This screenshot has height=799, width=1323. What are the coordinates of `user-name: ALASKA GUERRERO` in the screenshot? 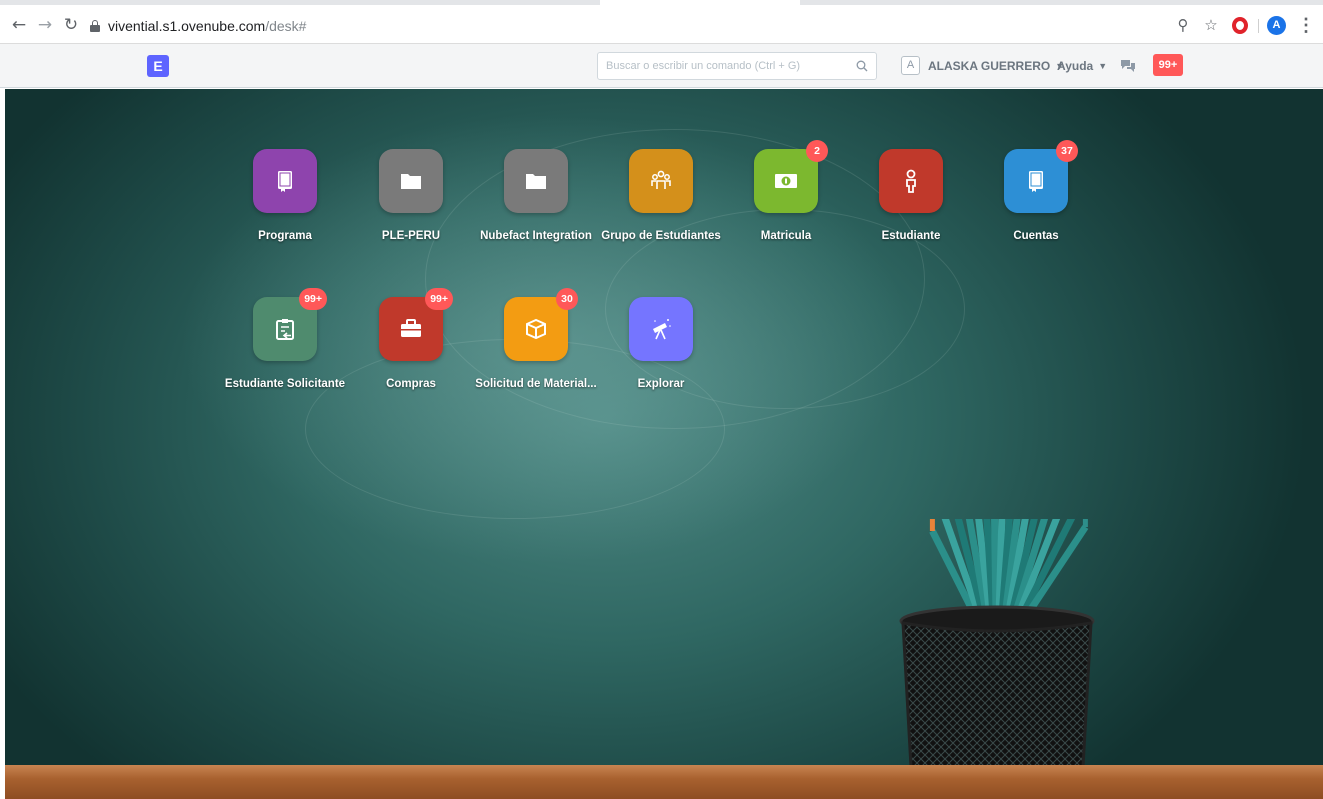 It's located at (989, 66).